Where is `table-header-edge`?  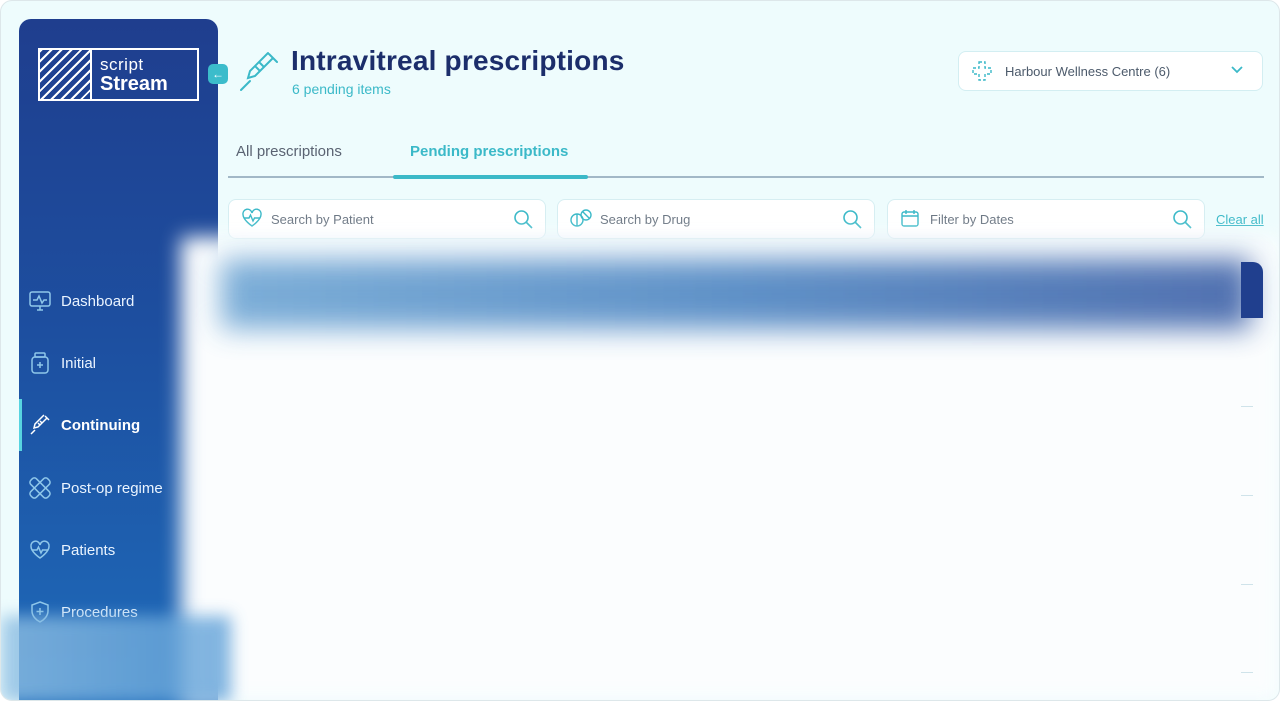 table-header-edge is located at coordinates (1252, 290).